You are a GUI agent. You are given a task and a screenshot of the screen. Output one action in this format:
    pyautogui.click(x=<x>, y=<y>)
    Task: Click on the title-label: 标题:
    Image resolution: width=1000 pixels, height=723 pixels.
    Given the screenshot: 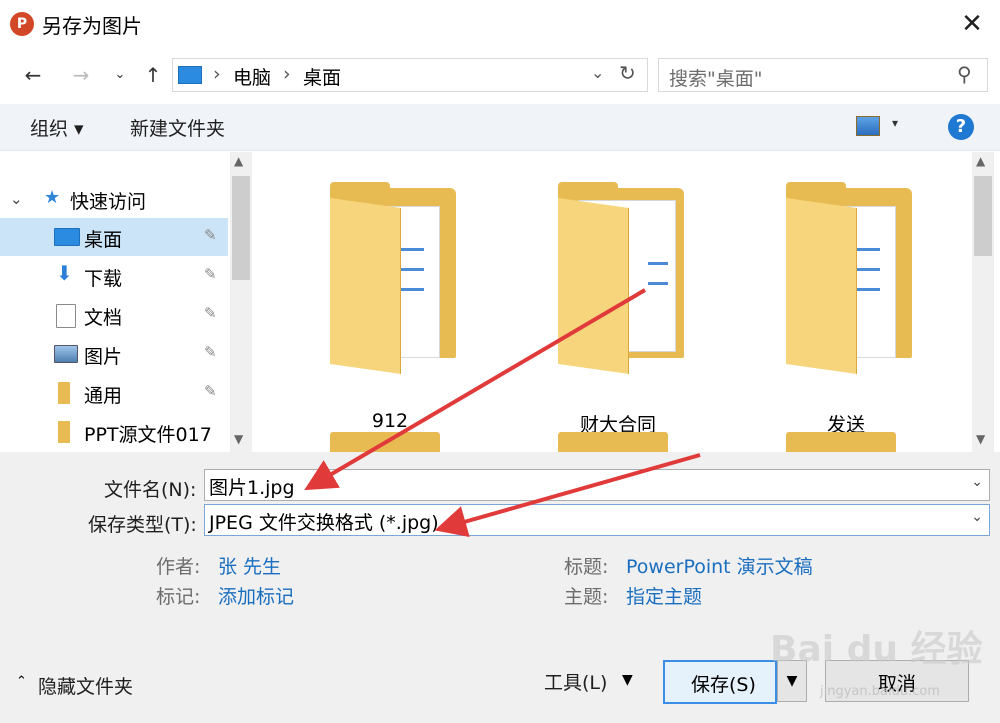 What is the action you would take?
    pyautogui.click(x=586, y=567)
    